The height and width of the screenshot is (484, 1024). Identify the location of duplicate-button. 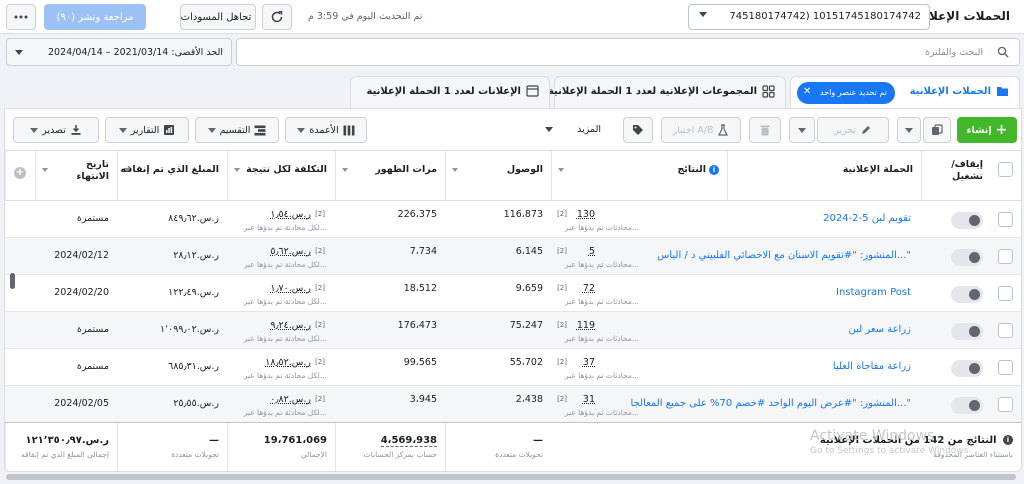
(937, 130).